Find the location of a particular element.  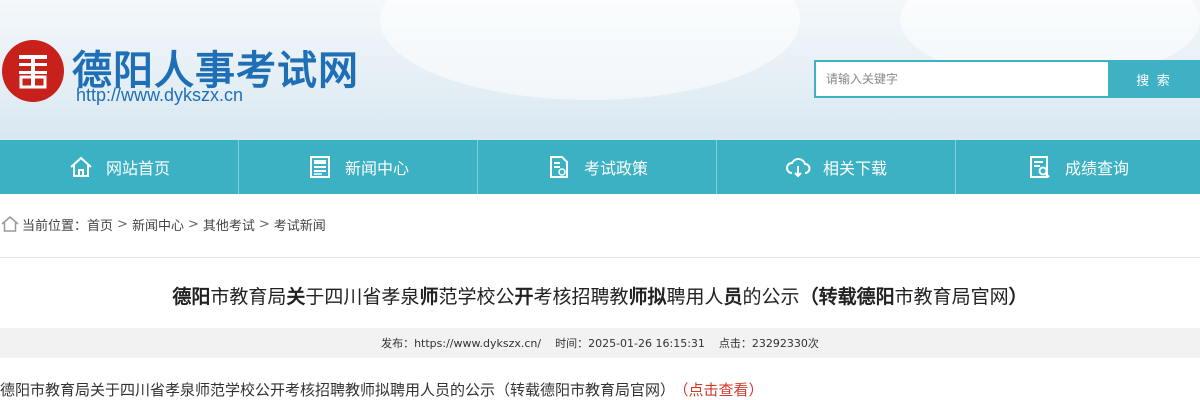

site-url: http://www.dykszx.cn is located at coordinates (159, 95).